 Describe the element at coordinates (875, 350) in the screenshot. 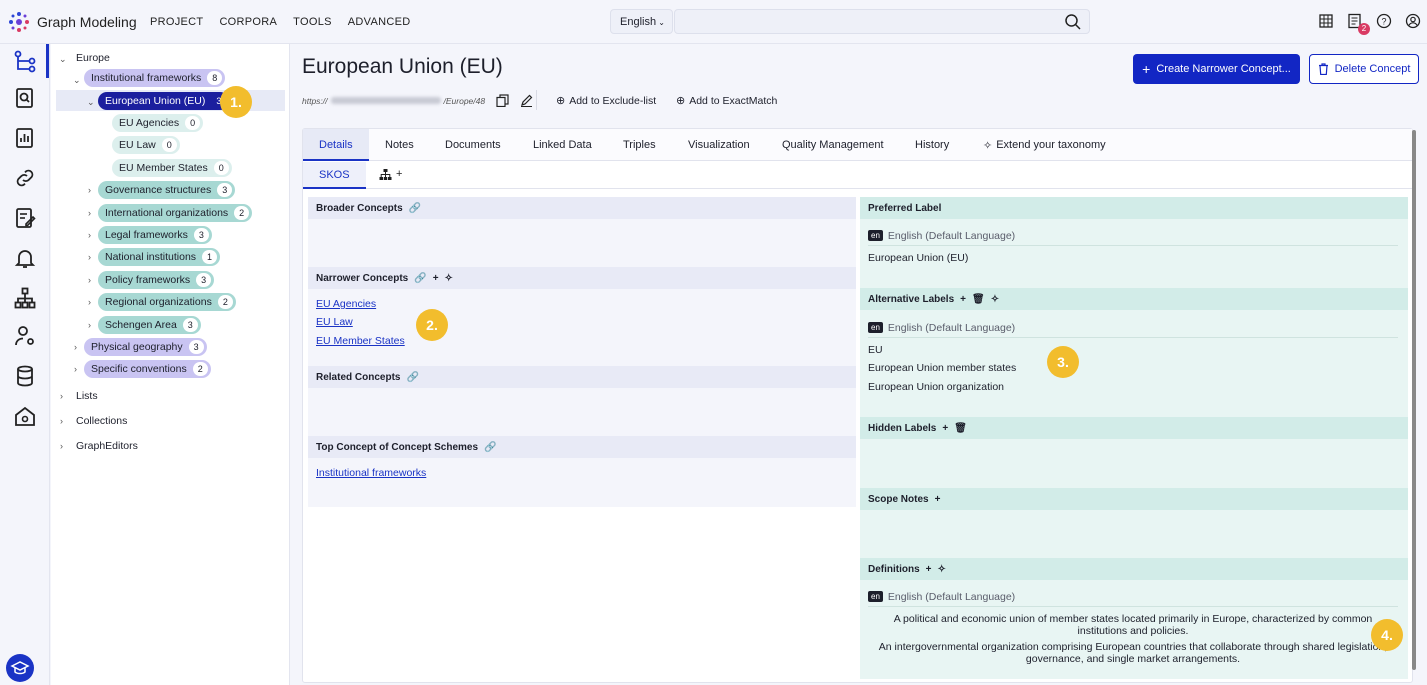

I see `alt-label-value: EU` at that location.